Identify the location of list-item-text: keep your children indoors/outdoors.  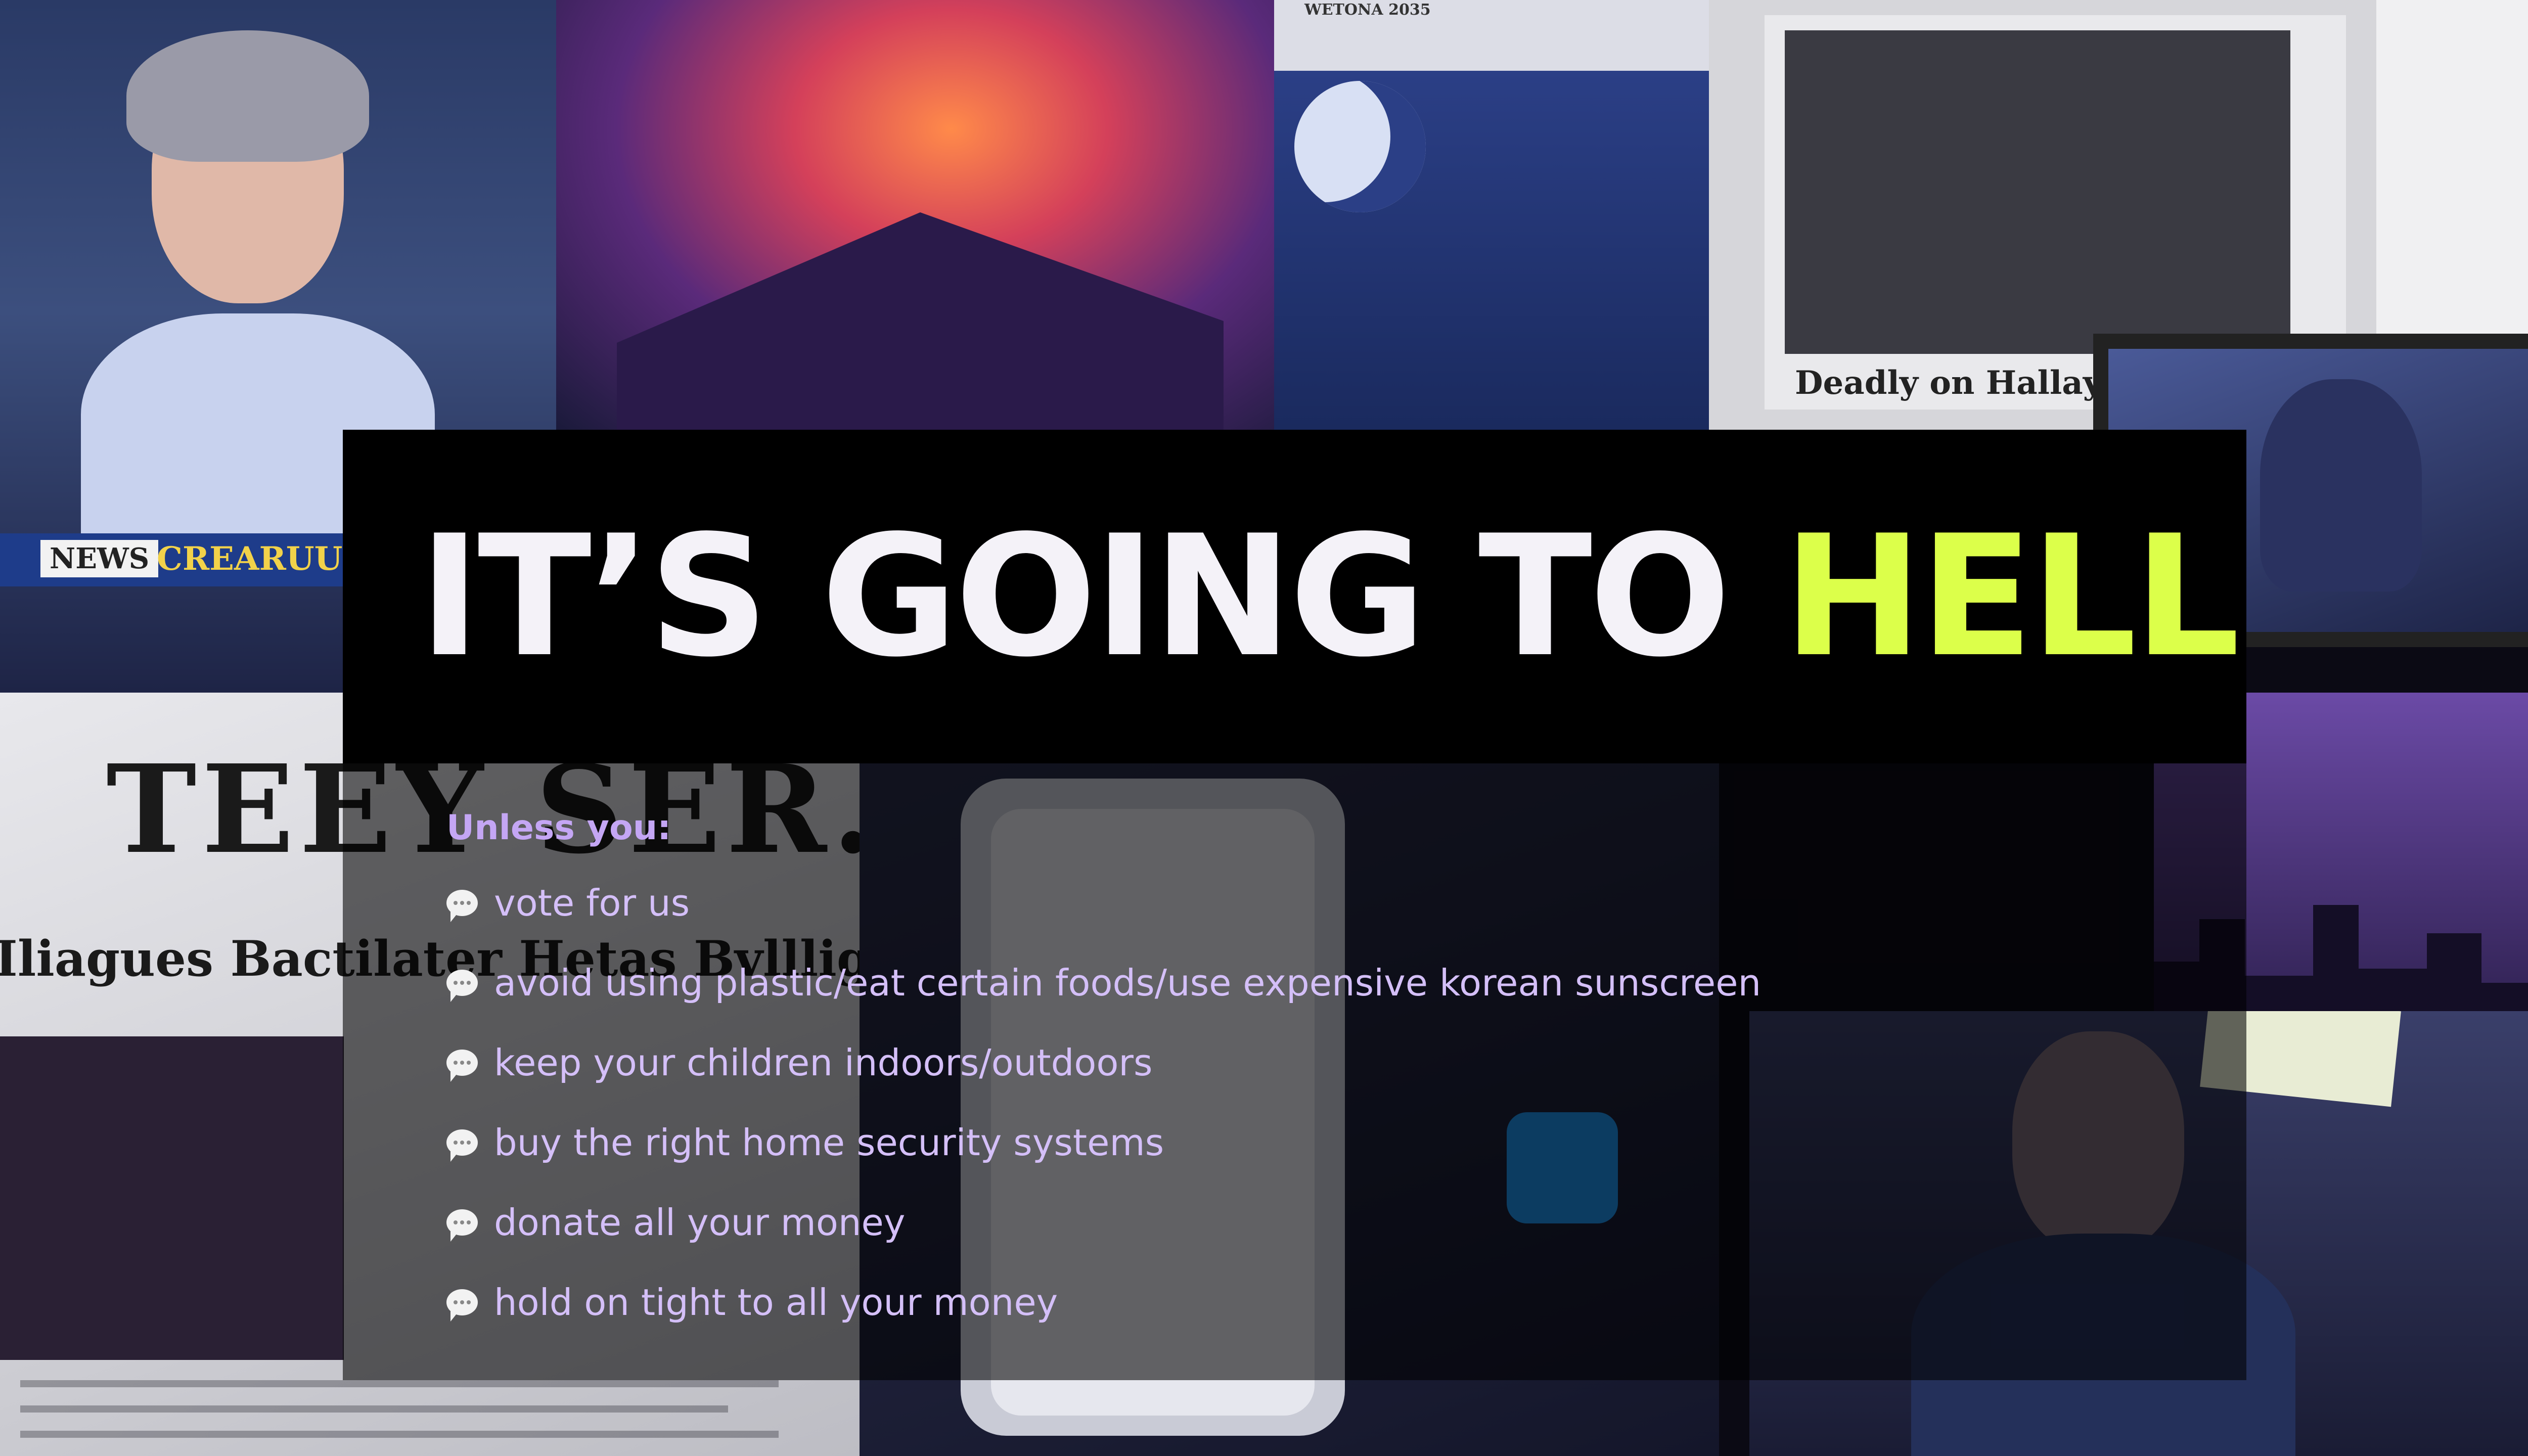
(824, 1062).